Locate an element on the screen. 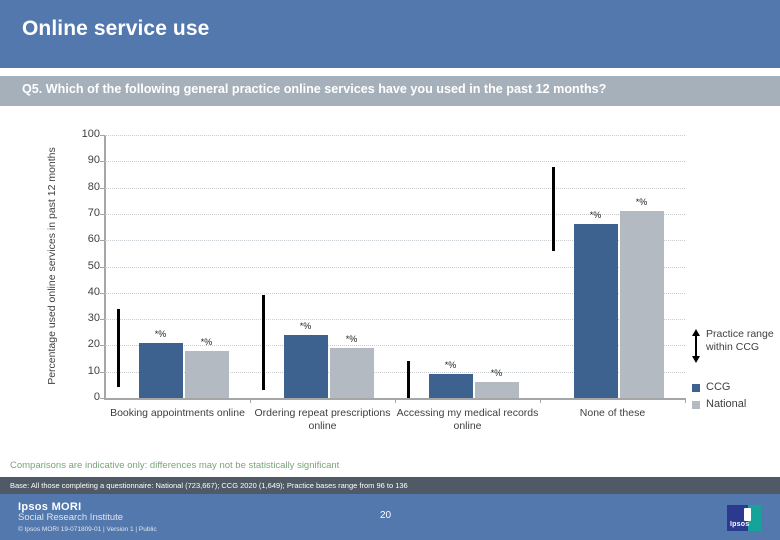 The image size is (780, 540). y-tick-label: 100 is located at coordinates (90, 134).